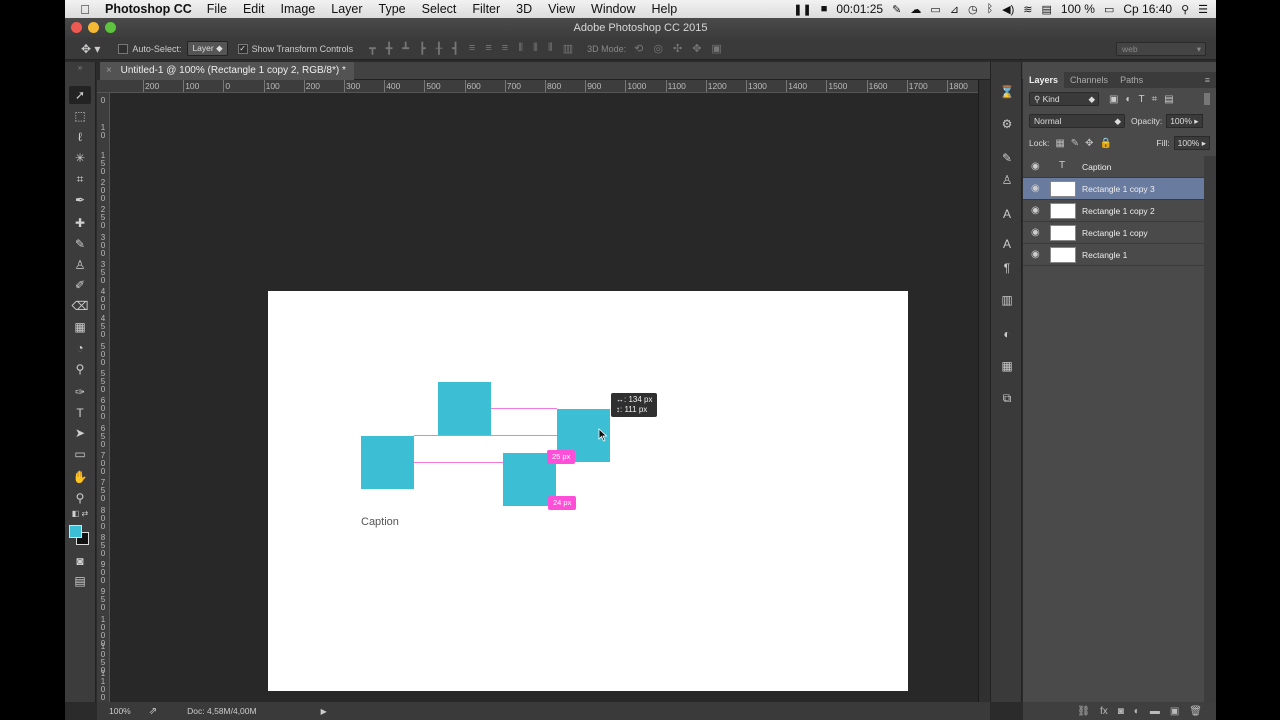 Image resolution: width=1280 pixels, height=720 pixels. What do you see at coordinates (455, 48) in the screenshot?
I see `align-right-icon: ┫` at bounding box center [455, 48].